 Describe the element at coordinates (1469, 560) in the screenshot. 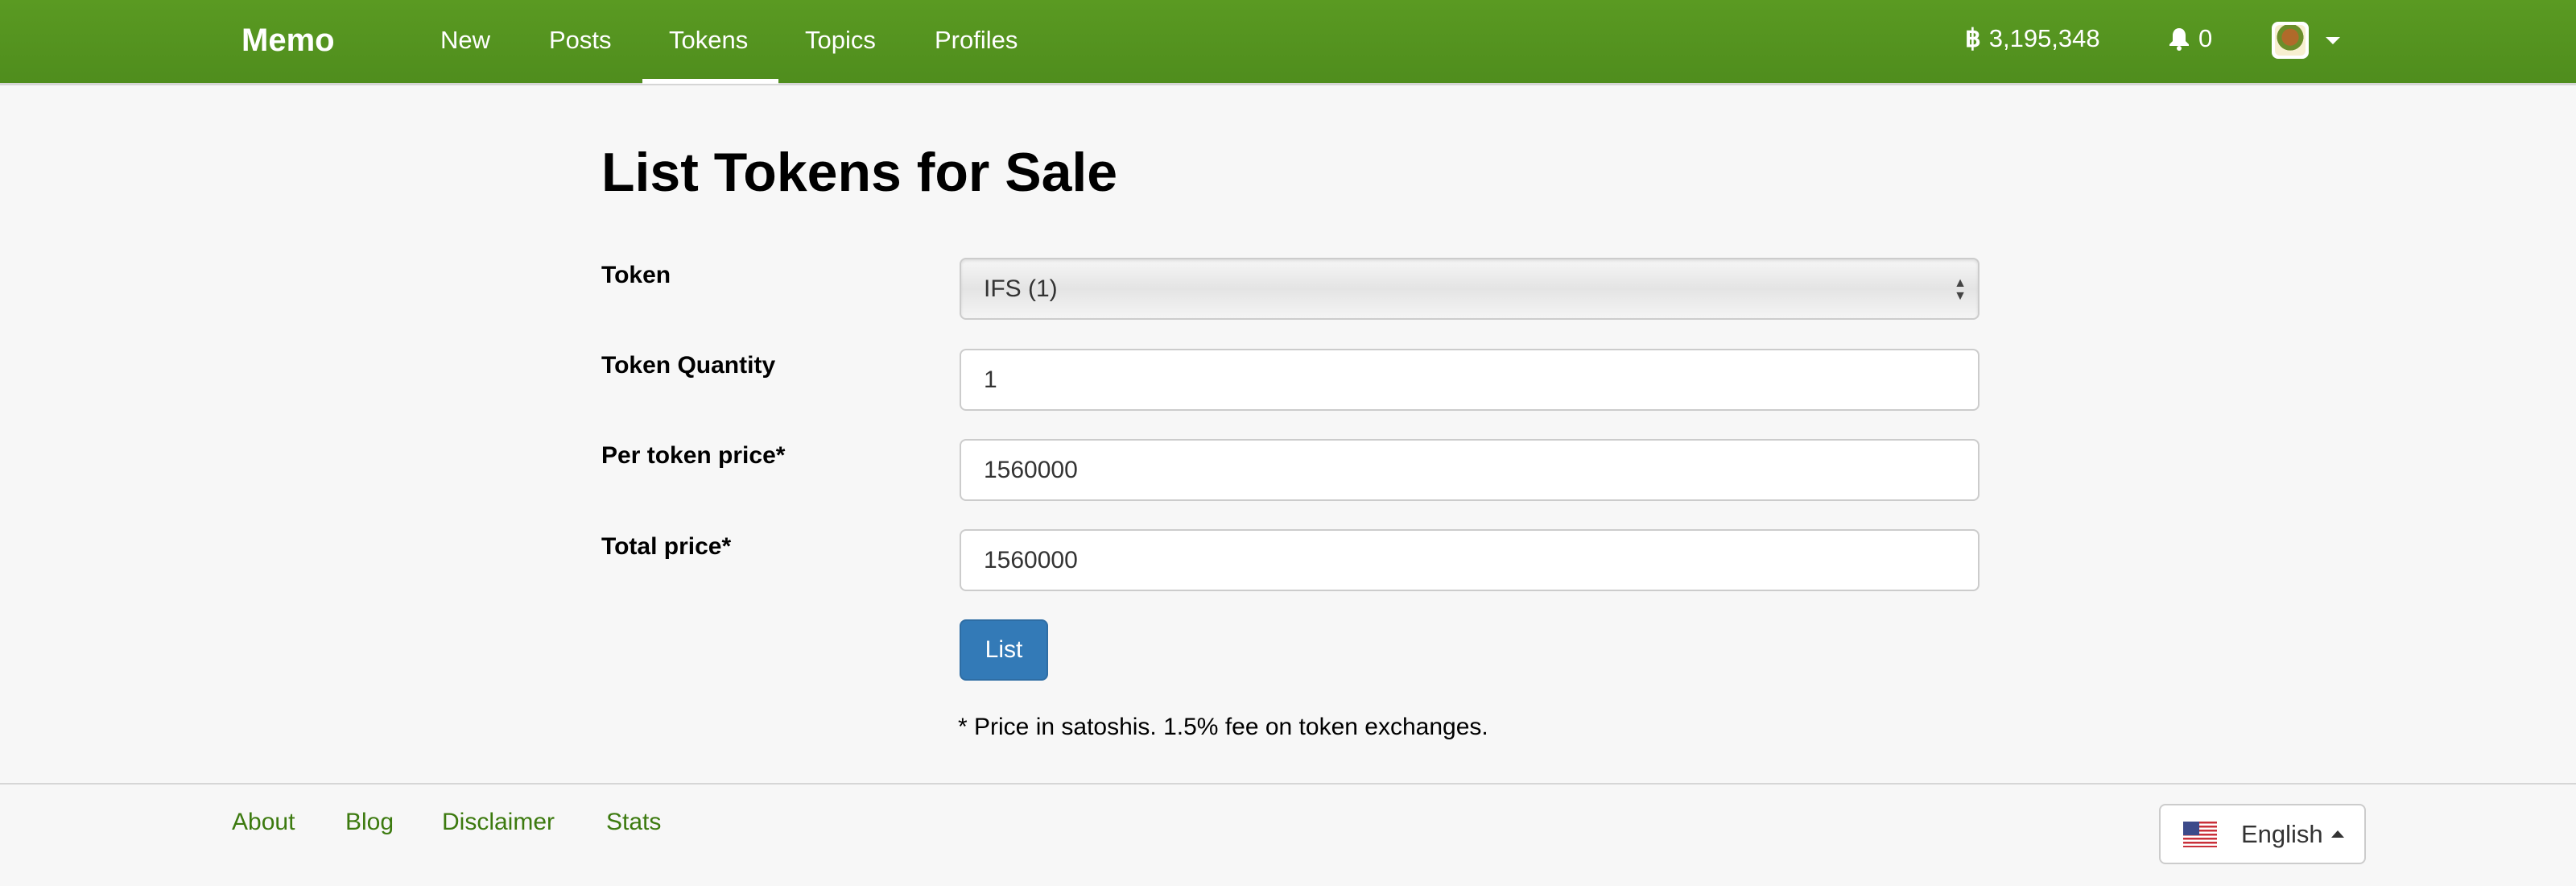

I see `total-price-input: 1560000` at that location.